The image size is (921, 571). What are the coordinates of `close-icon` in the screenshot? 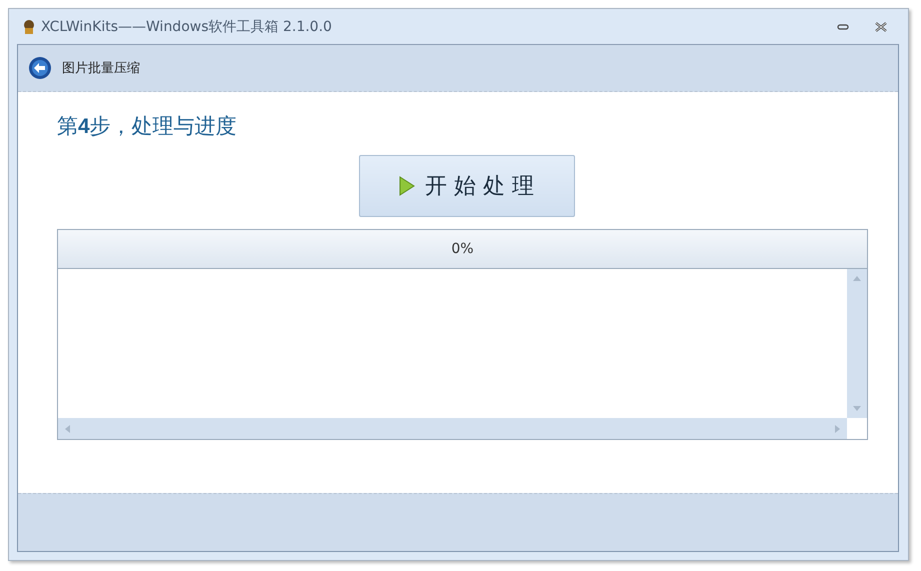 It's located at (881, 27).